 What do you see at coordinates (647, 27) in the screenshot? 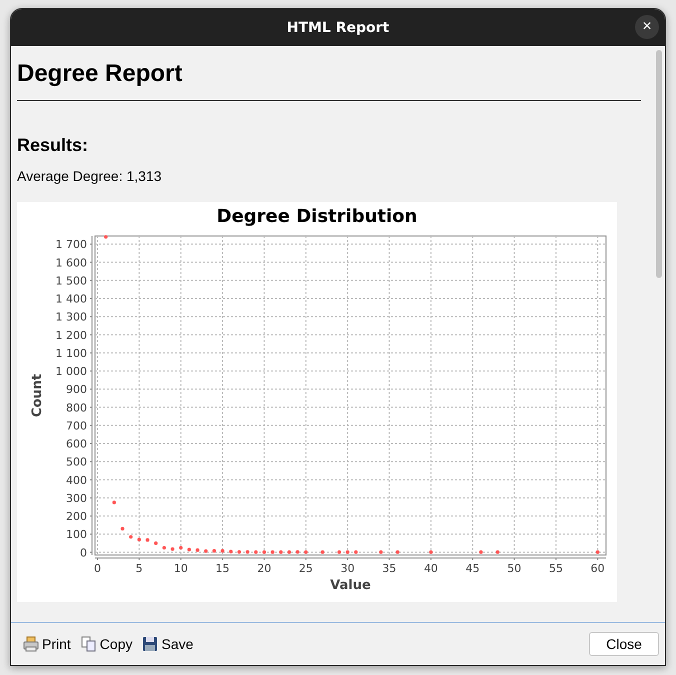
I see `close-button: ×` at bounding box center [647, 27].